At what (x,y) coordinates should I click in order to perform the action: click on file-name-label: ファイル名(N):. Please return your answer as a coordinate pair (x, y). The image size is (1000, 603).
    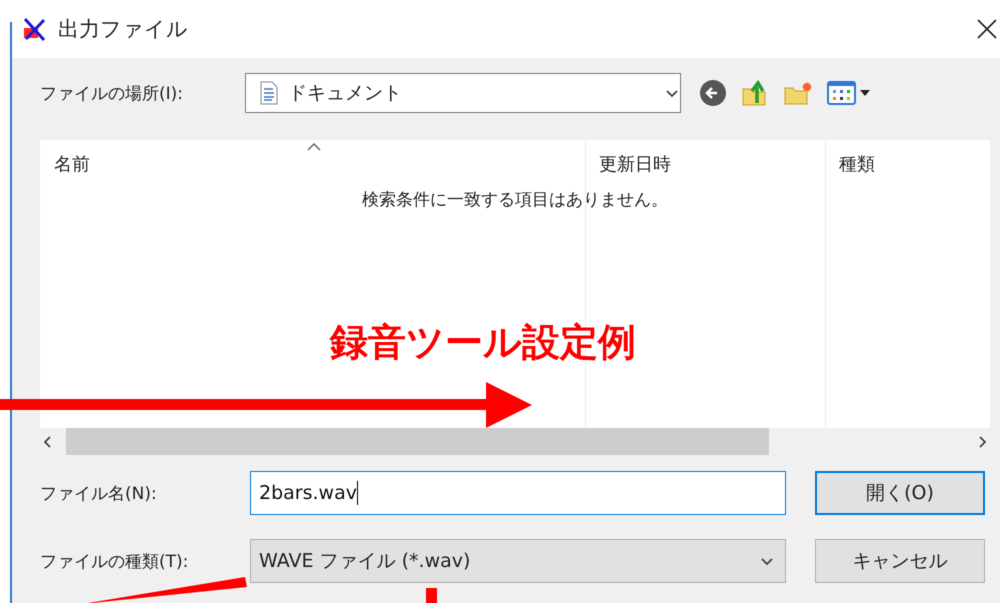
    Looking at the image, I should click on (99, 493).